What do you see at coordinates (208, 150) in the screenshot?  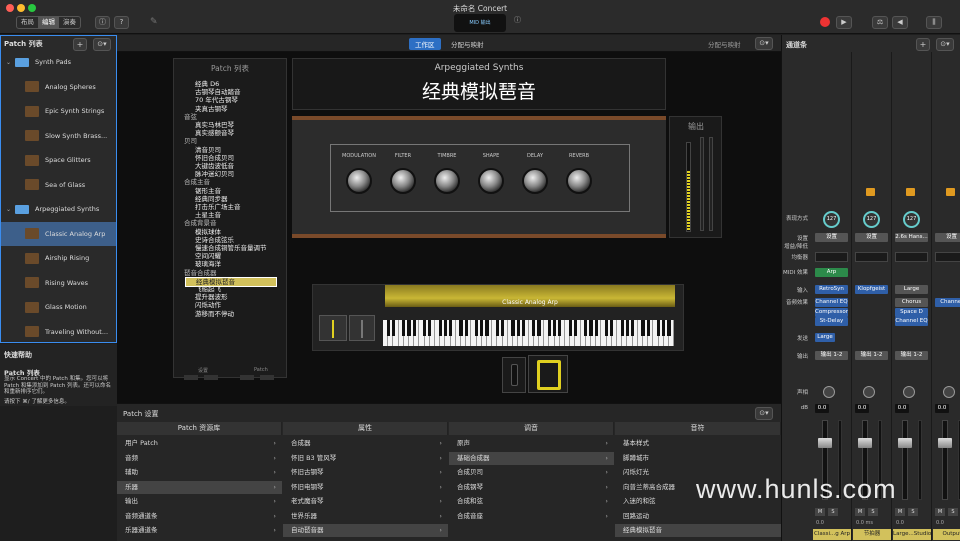 I see `patch-list-item: 清音贝司` at bounding box center [208, 150].